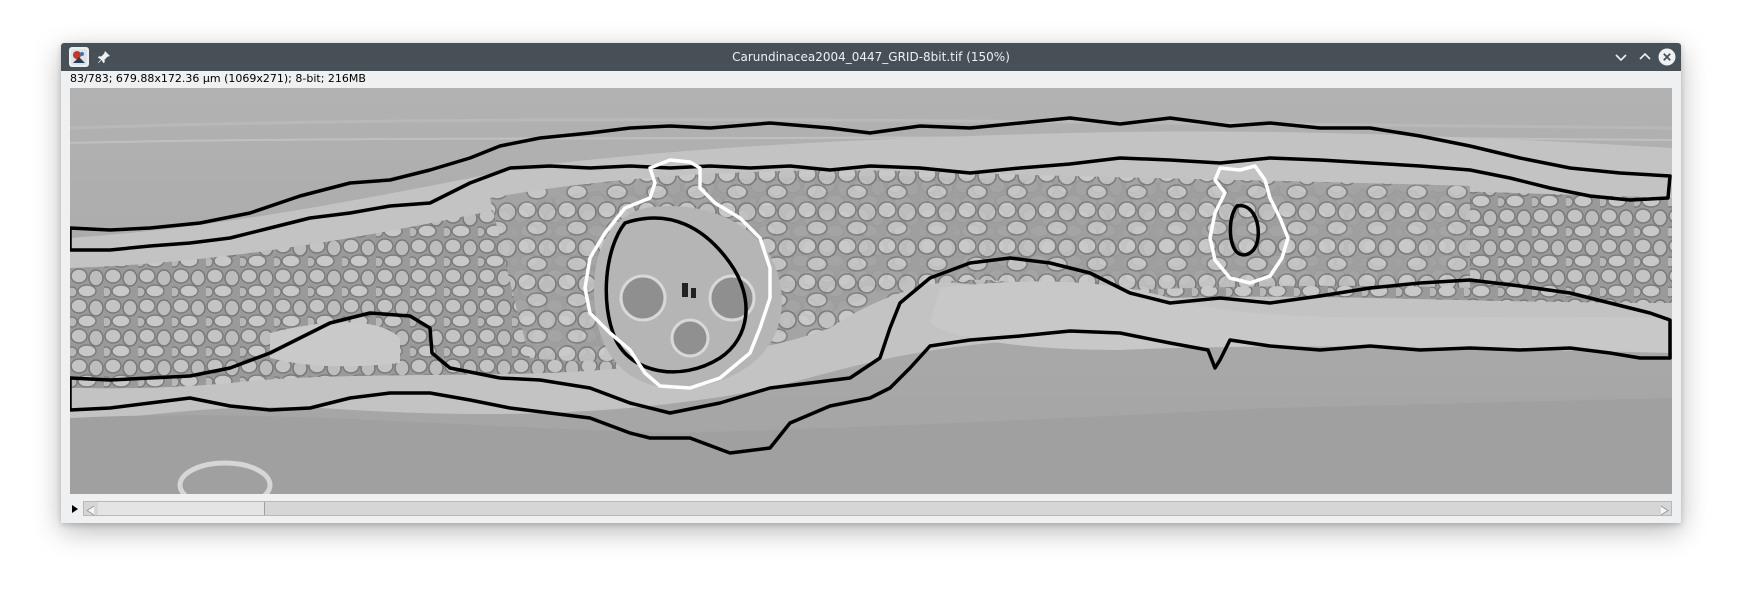 The image size is (1743, 603). Describe the element at coordinates (1645, 57) in the screenshot. I see `maximize-icon` at that location.